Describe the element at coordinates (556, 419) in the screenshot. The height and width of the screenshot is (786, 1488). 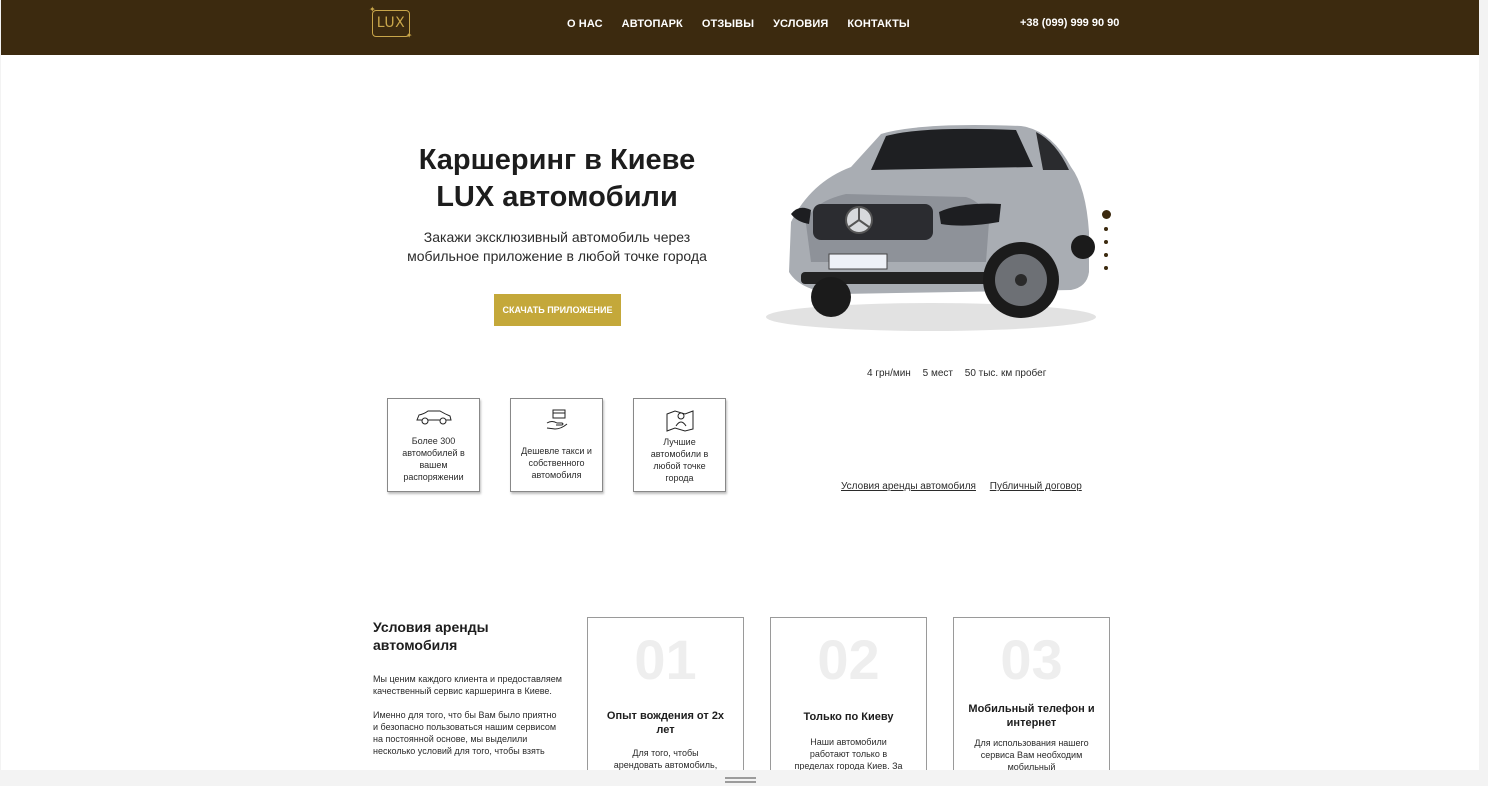
I see `hand-card-icon` at that location.